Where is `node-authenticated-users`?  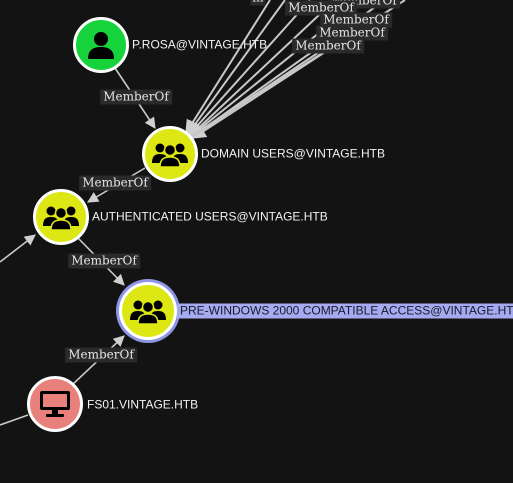
node-authenticated-users is located at coordinates (61, 217).